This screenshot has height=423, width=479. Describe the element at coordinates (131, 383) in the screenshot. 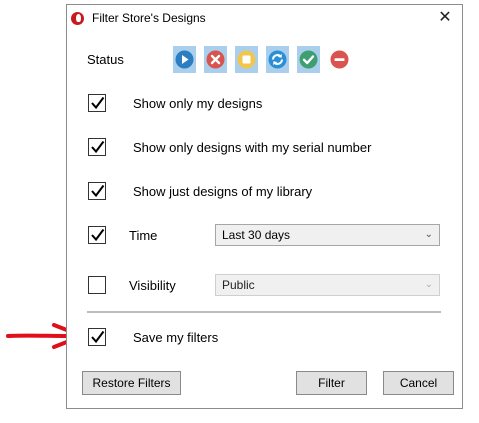

I see `restore-filters-button: Restore Filters` at that location.